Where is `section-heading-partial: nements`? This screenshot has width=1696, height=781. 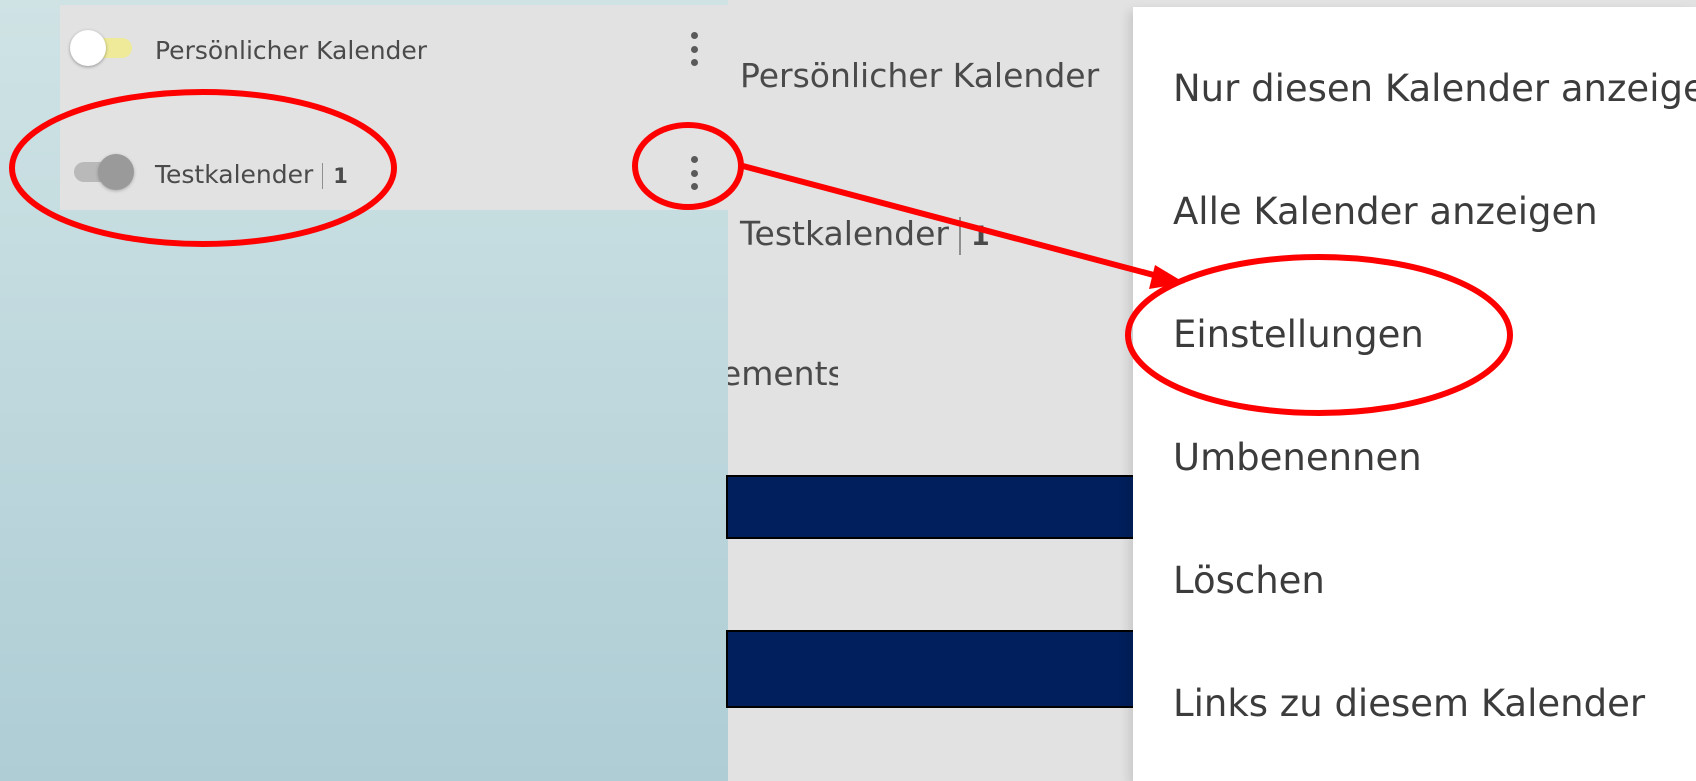 section-heading-partial: nements is located at coordinates (783, 373).